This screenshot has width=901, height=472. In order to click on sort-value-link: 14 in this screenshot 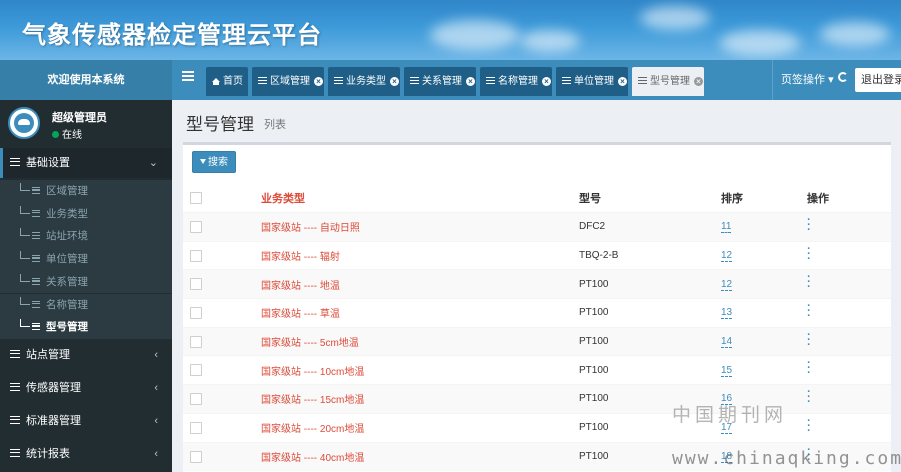, I will do `click(727, 342)`.